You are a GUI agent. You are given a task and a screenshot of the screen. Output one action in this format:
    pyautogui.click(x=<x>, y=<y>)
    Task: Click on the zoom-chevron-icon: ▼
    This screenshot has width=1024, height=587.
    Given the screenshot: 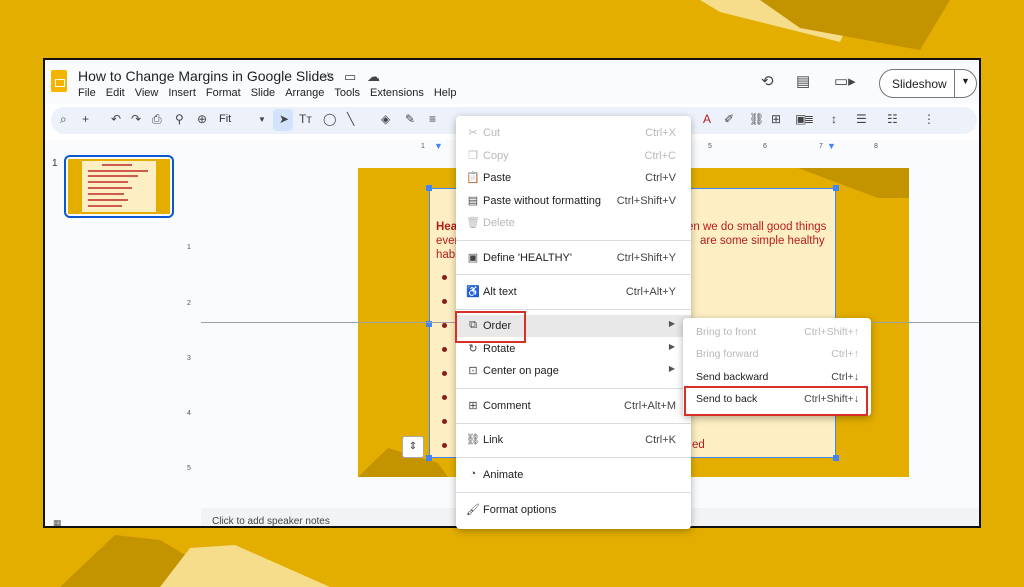 What is the action you would take?
    pyautogui.click(x=262, y=119)
    